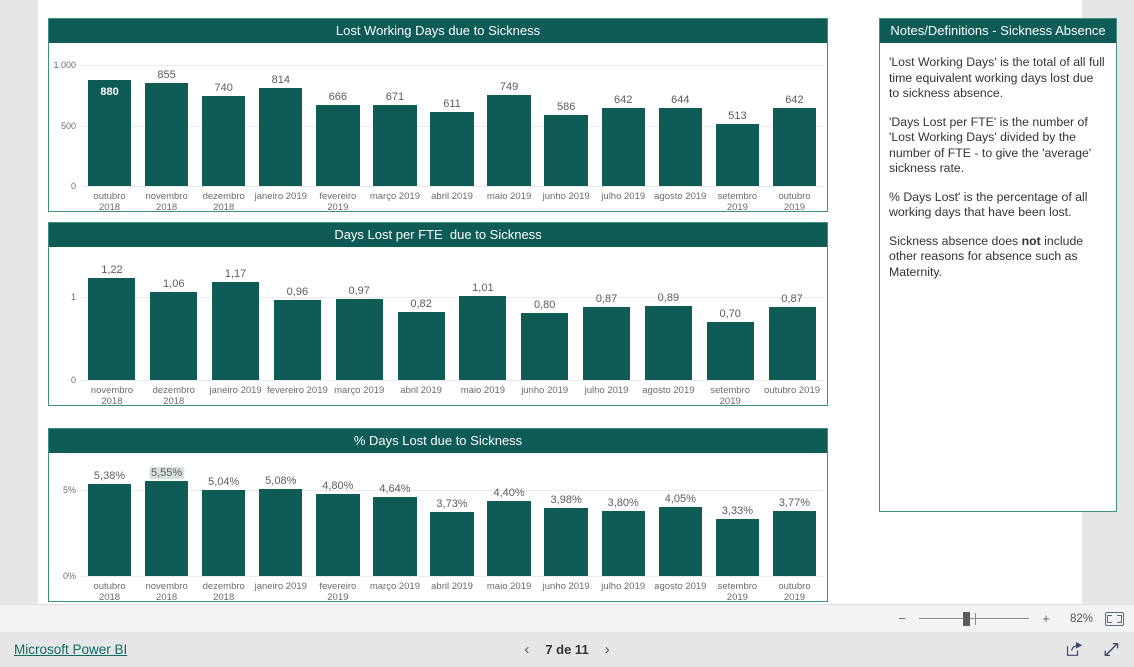 This screenshot has height=667, width=1134. I want to click on bar-slot: 1,22, so click(112, 322).